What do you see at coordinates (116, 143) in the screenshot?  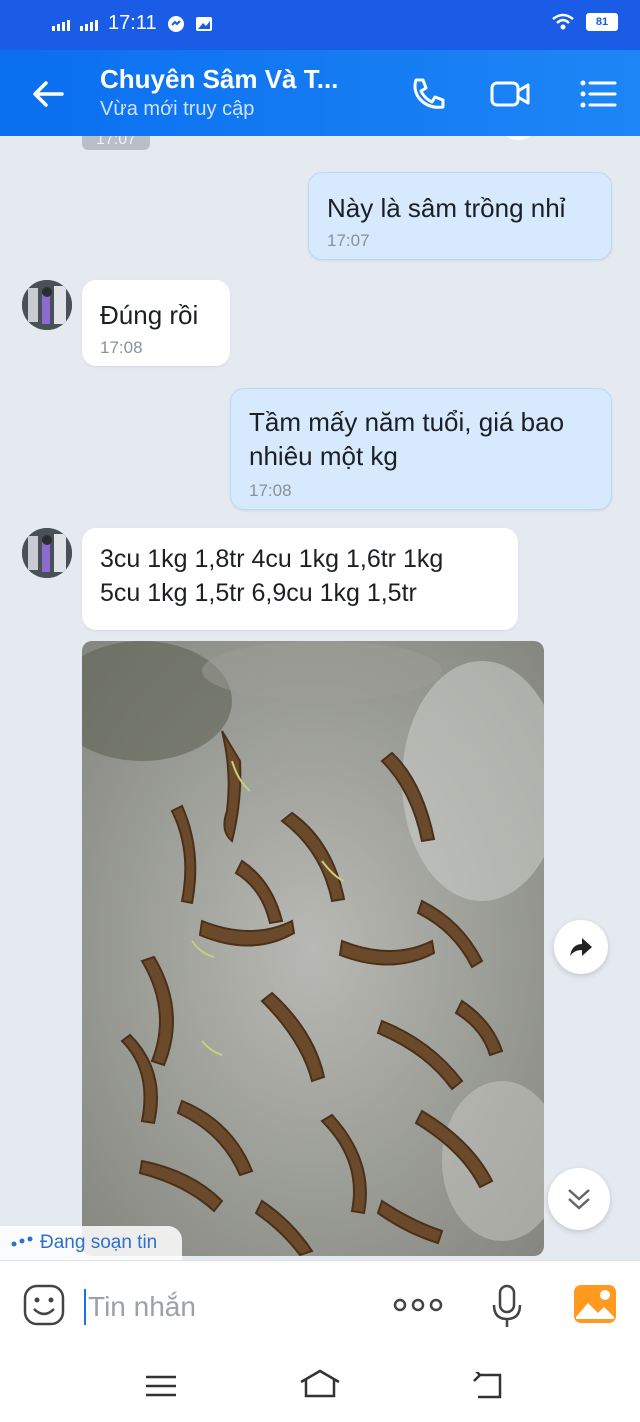 I see `date-separator: 17:07` at bounding box center [116, 143].